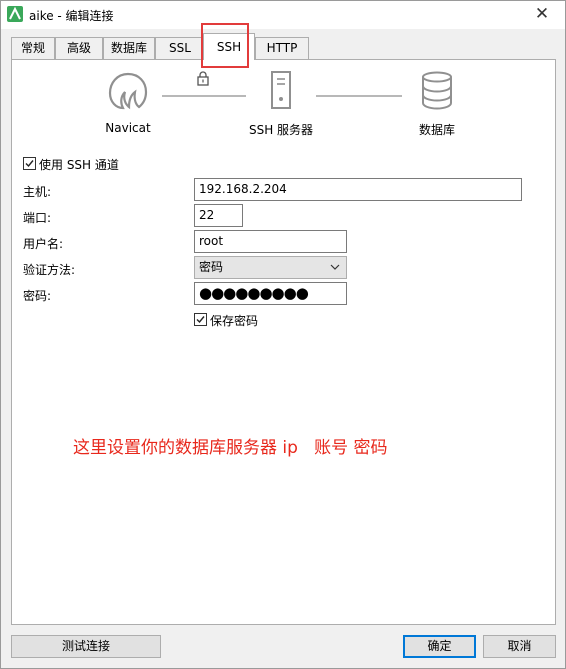 Image resolution: width=566 pixels, height=669 pixels. What do you see at coordinates (33, 48) in the screenshot?
I see `tab-general: 常规` at bounding box center [33, 48].